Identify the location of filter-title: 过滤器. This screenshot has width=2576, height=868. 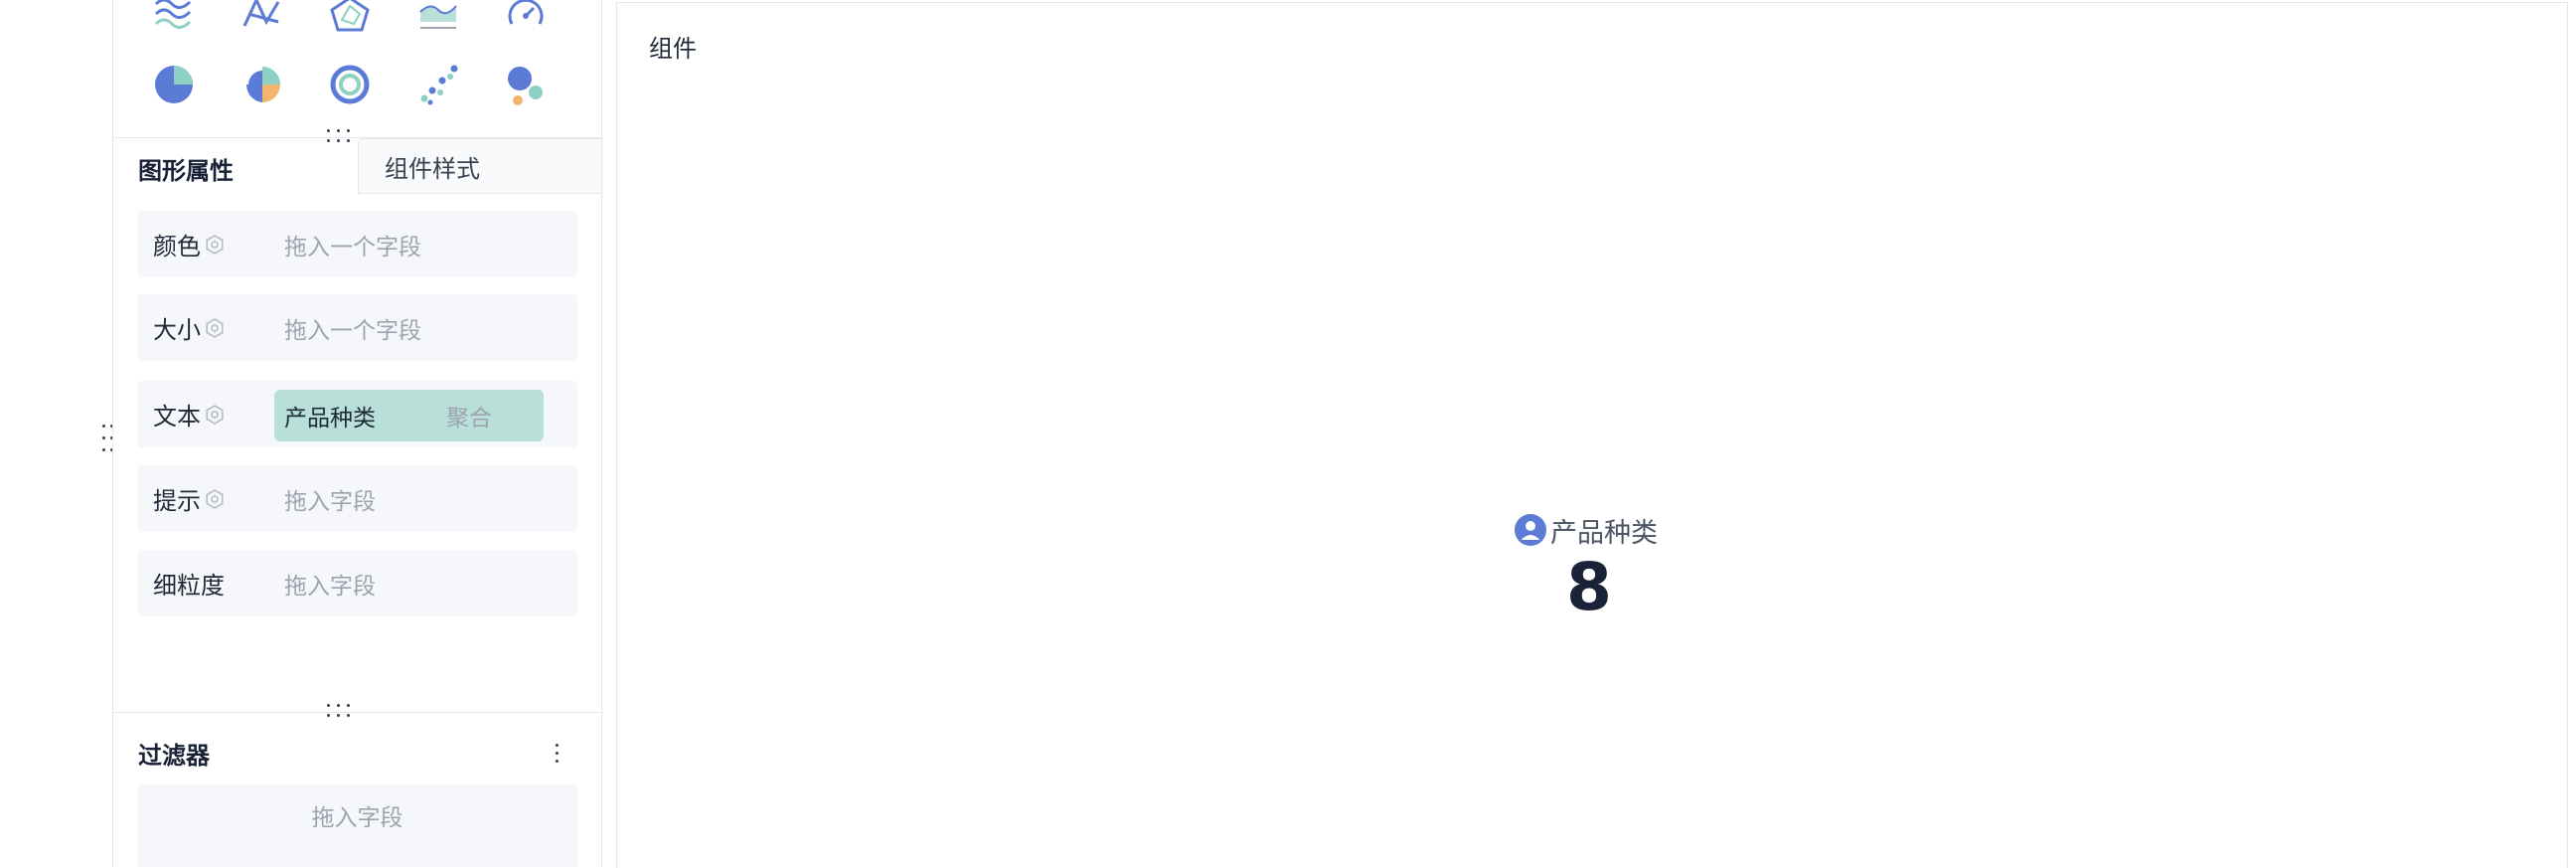
(174, 756).